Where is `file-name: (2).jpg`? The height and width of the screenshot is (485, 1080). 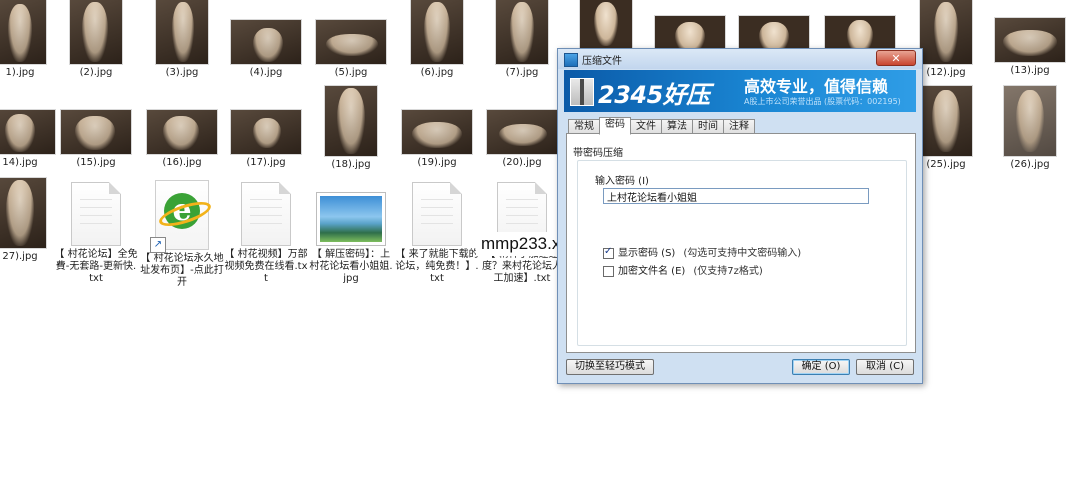
file-name: (2).jpg is located at coordinates (96, 72).